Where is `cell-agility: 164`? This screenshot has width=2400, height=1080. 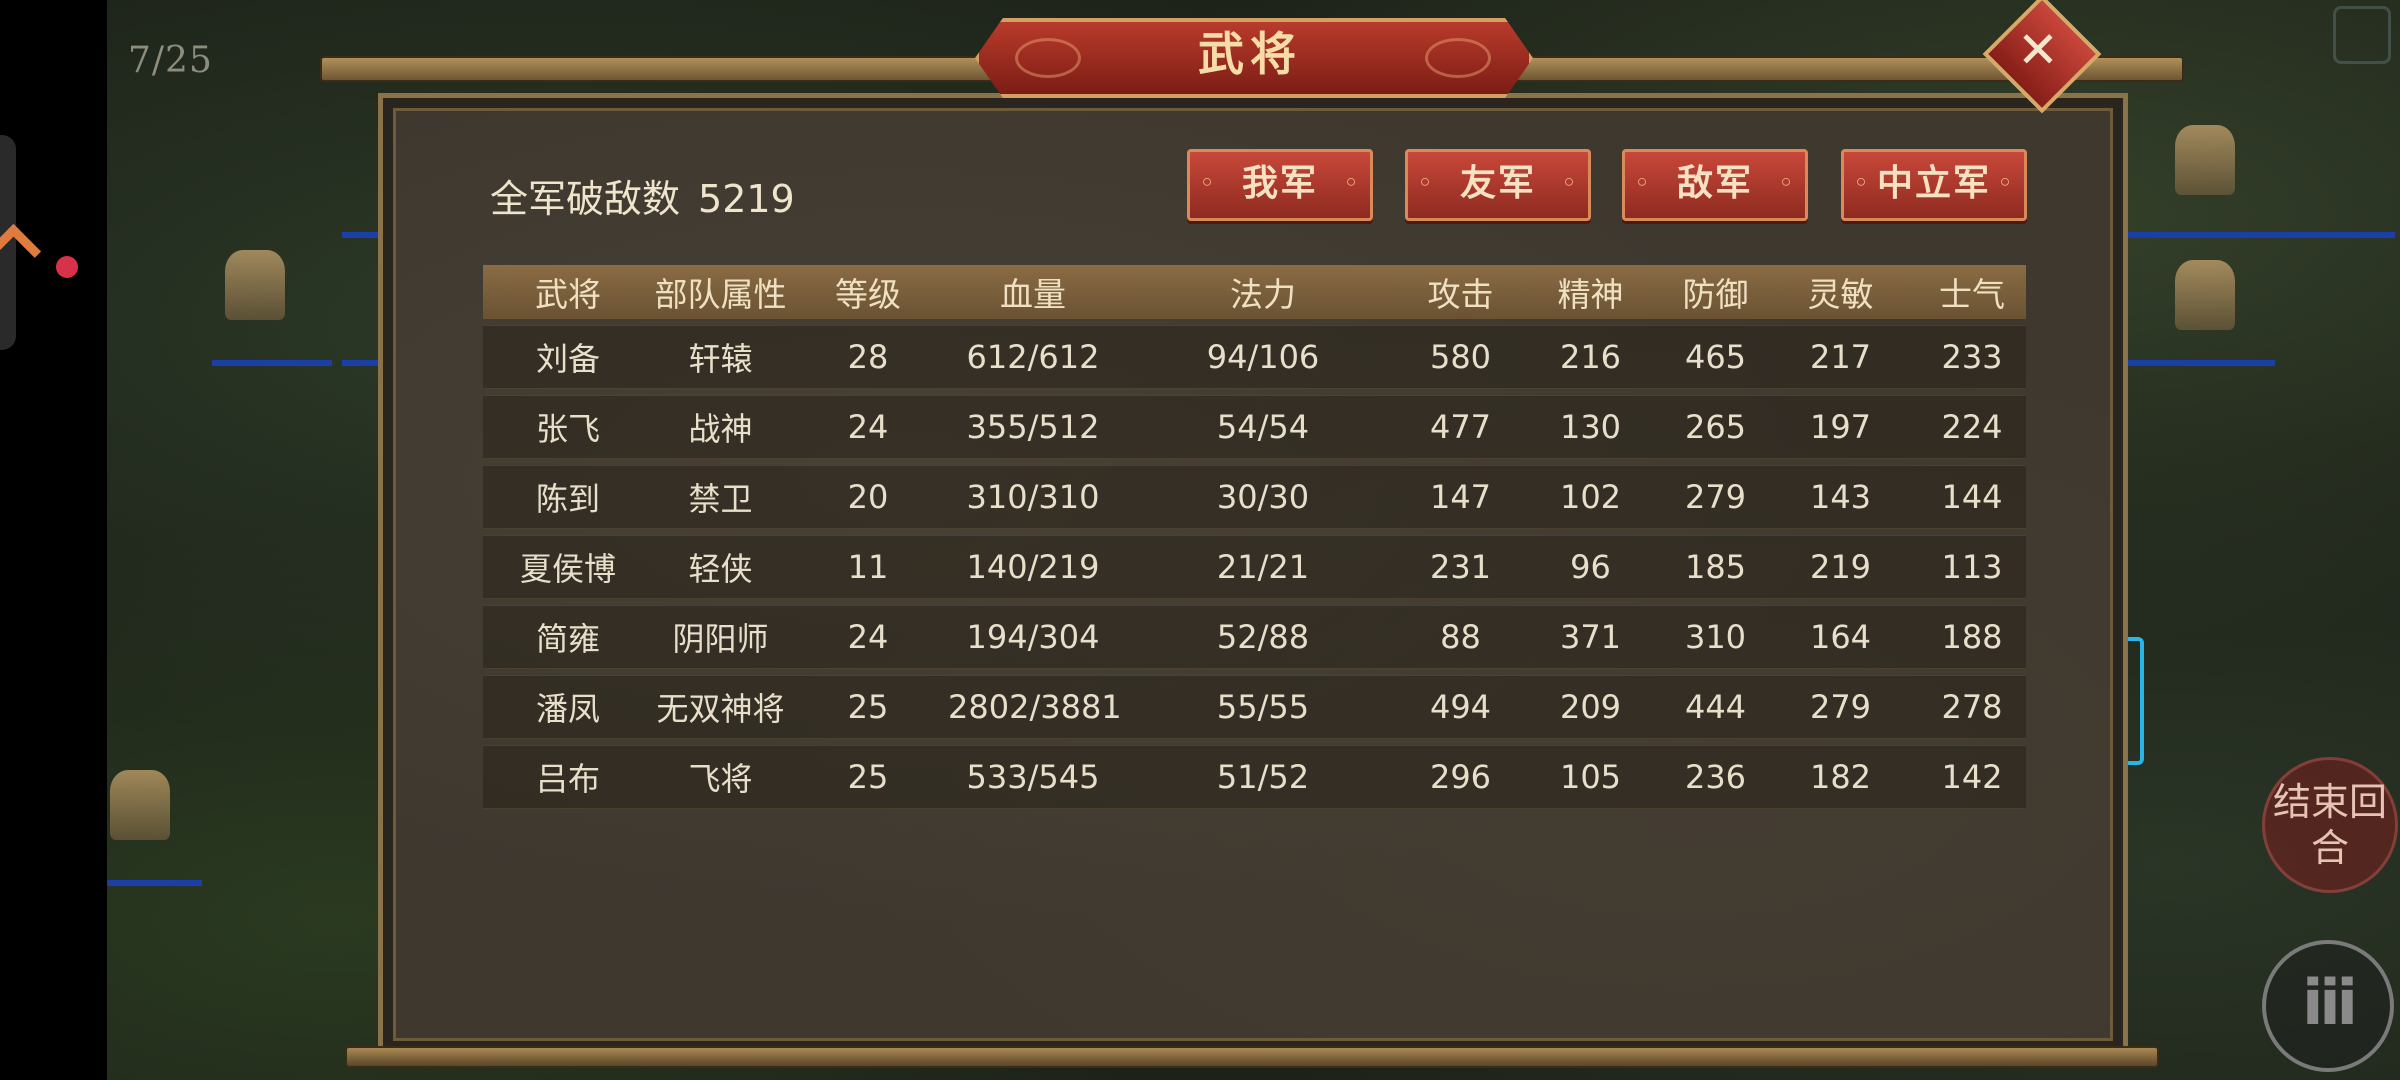
cell-agility: 164 is located at coordinates (1840, 637).